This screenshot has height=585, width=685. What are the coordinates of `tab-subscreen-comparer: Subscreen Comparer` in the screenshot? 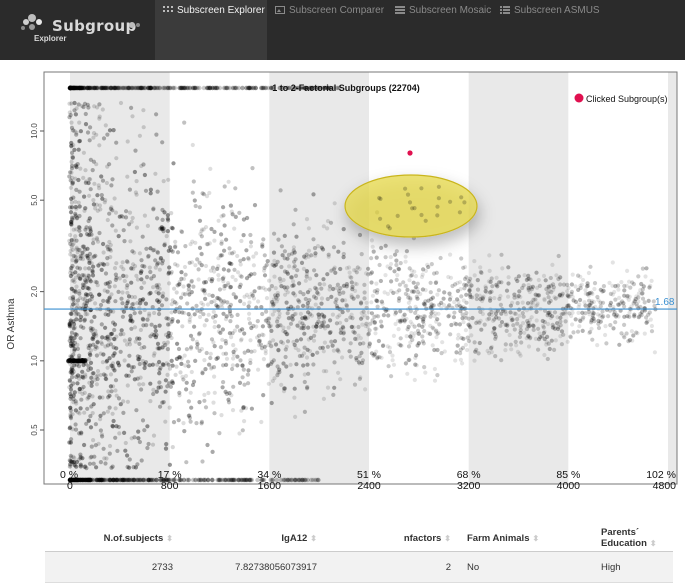 It's located at (330, 30).